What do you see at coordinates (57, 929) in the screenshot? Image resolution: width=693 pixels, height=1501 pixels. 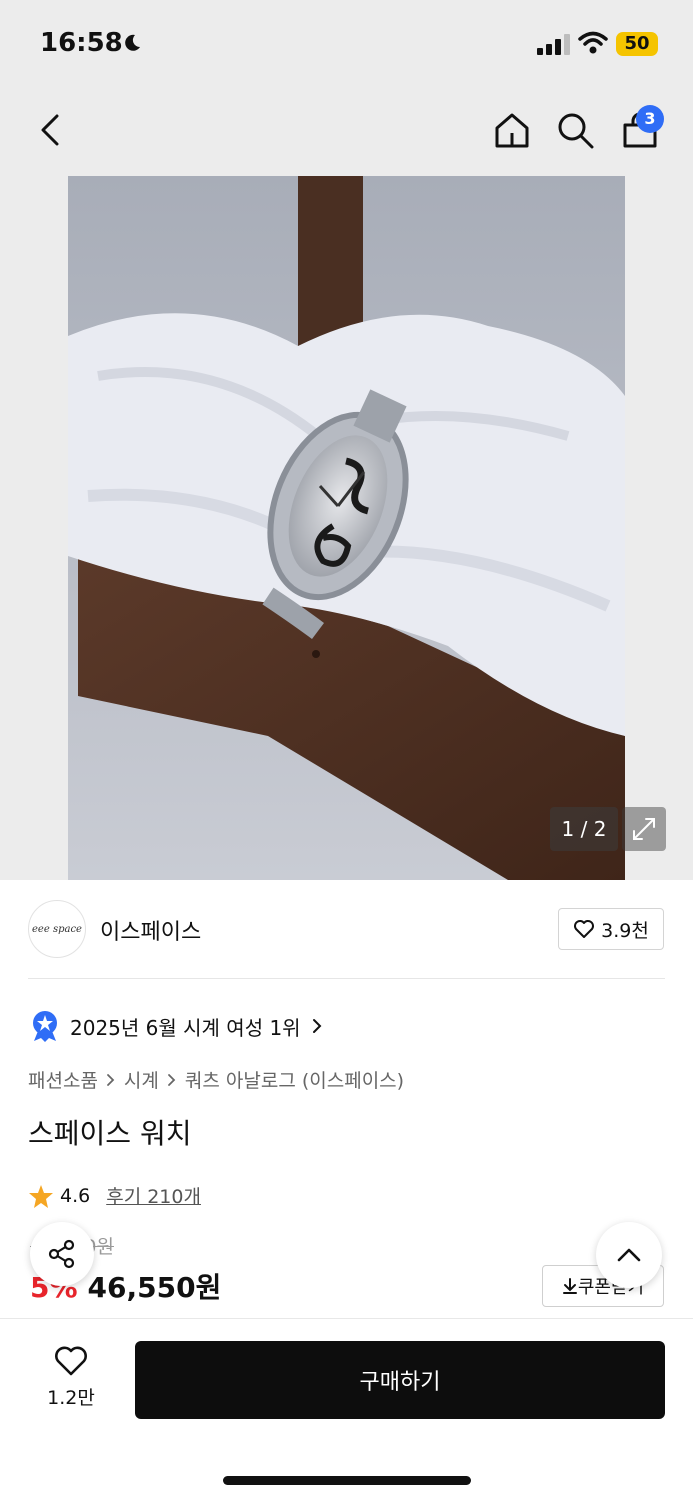 I see `brand-logo: eee space` at bounding box center [57, 929].